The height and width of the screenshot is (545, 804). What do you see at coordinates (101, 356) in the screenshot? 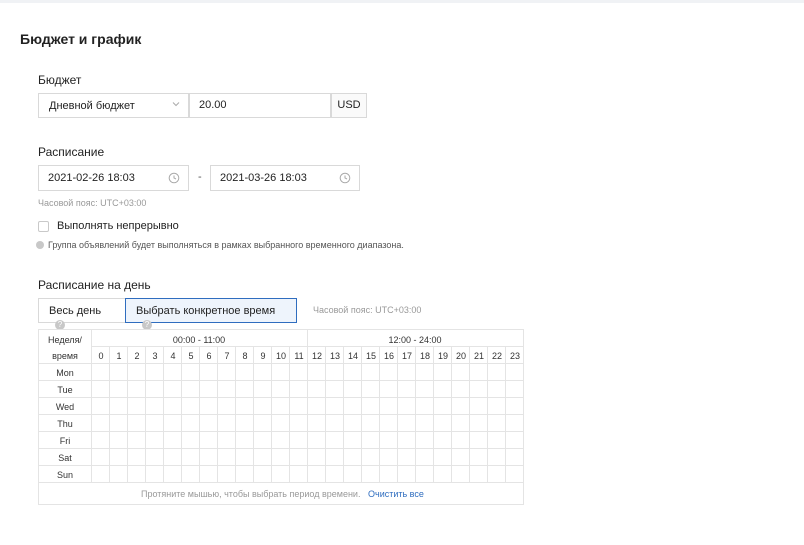
I see `hour-label: 0` at bounding box center [101, 356].